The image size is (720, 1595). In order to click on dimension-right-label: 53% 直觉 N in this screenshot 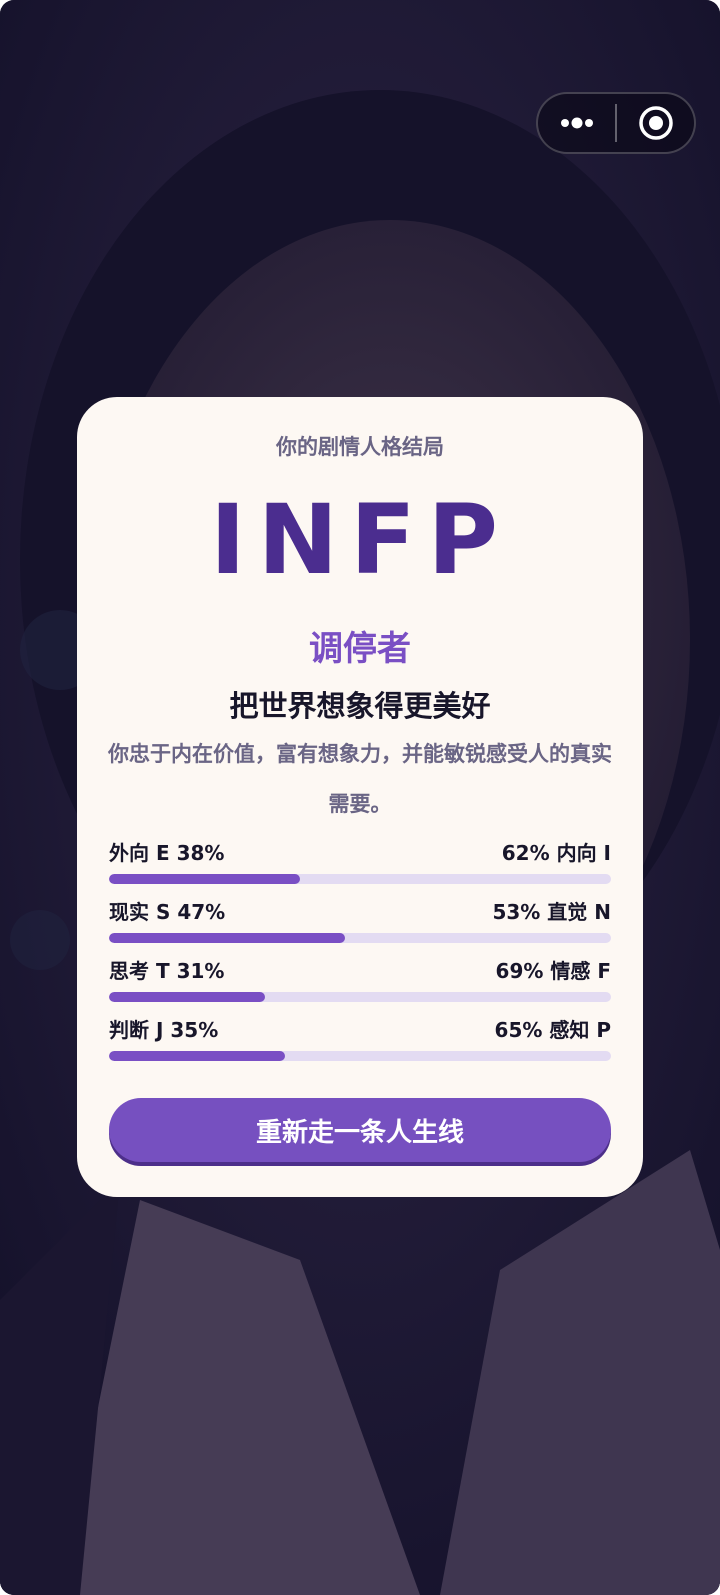, I will do `click(551, 912)`.